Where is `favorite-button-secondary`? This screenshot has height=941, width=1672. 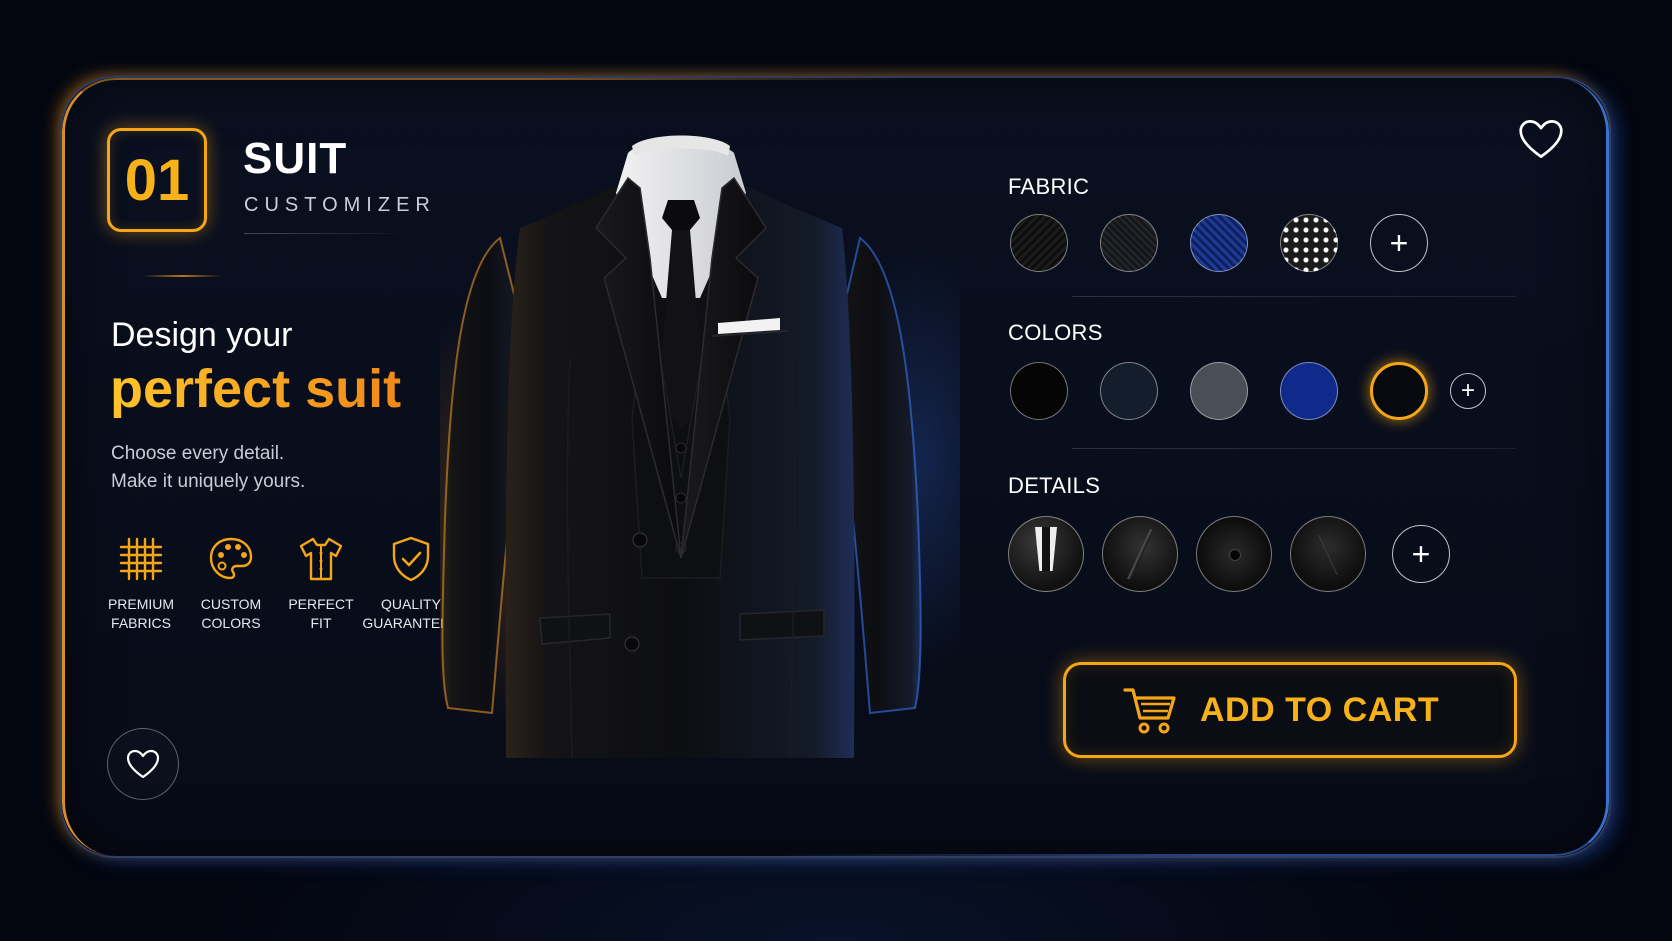
favorite-button-secondary is located at coordinates (143, 764).